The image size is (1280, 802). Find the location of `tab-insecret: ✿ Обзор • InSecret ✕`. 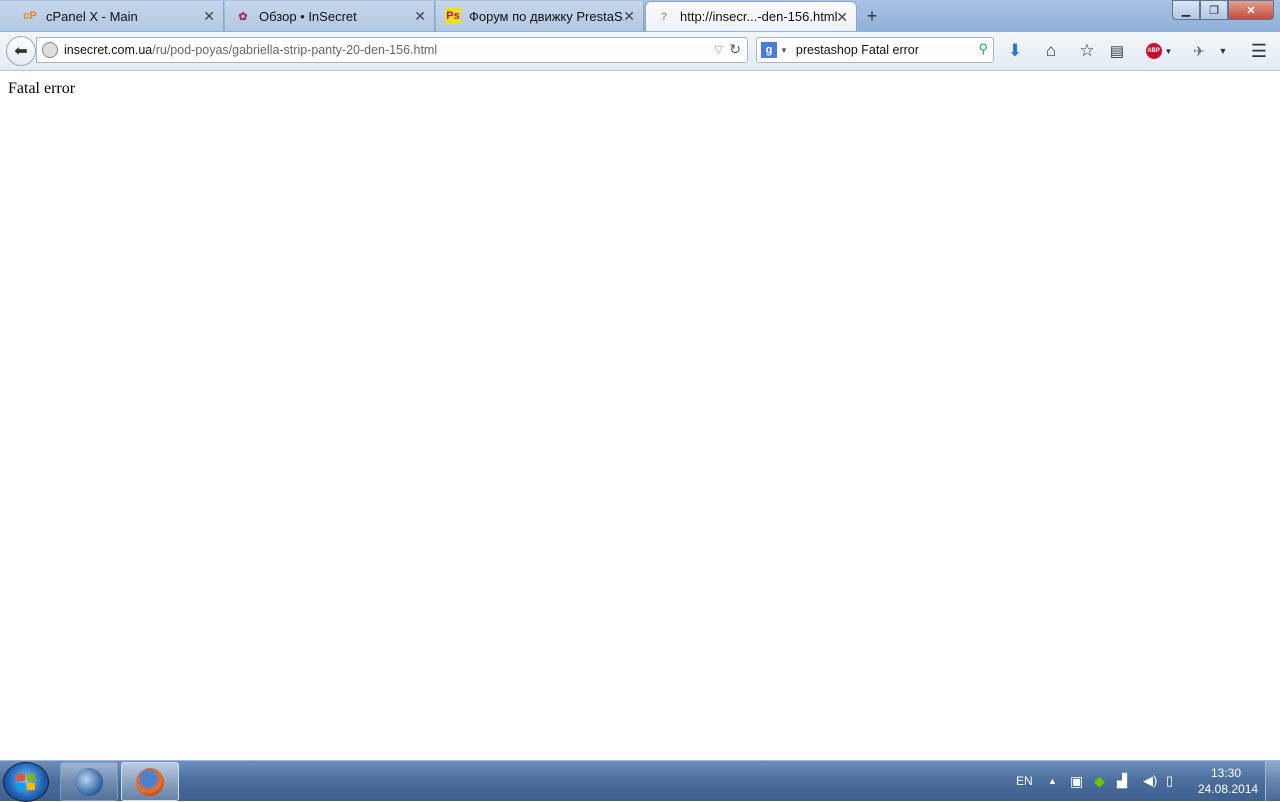

tab-insecret: ✿ Обзор • InSecret ✕ is located at coordinates (330, 16).